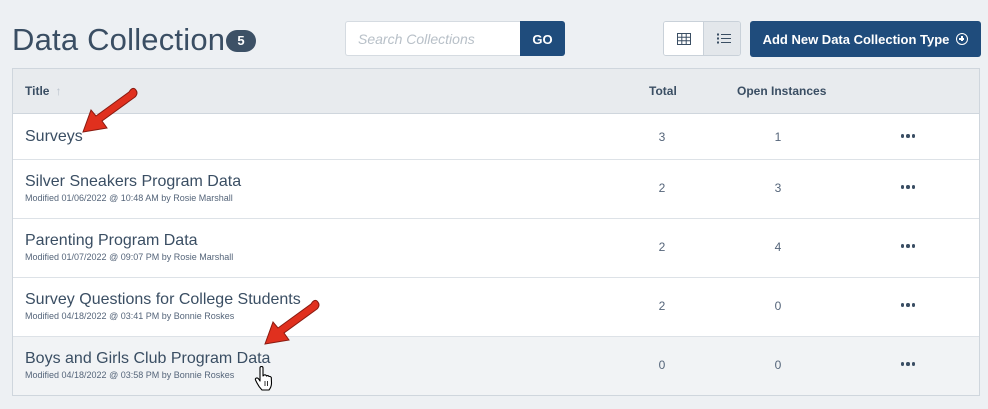 Image resolution: width=988 pixels, height=409 pixels. I want to click on row-total: 3, so click(662, 137).